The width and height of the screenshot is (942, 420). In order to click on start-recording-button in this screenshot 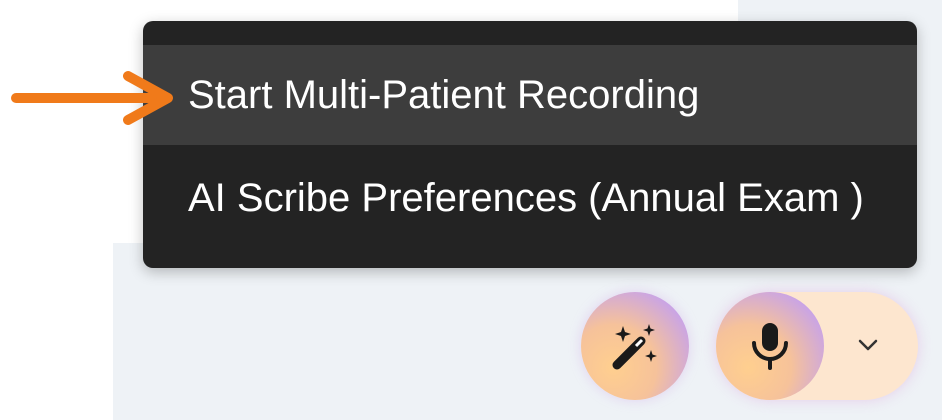, I will do `click(770, 346)`.